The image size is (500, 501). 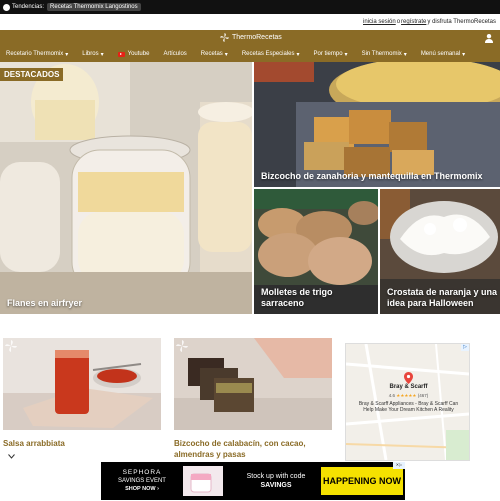 I want to click on login-tail: y disfruta ThermoRecetas, so click(x=461, y=22).